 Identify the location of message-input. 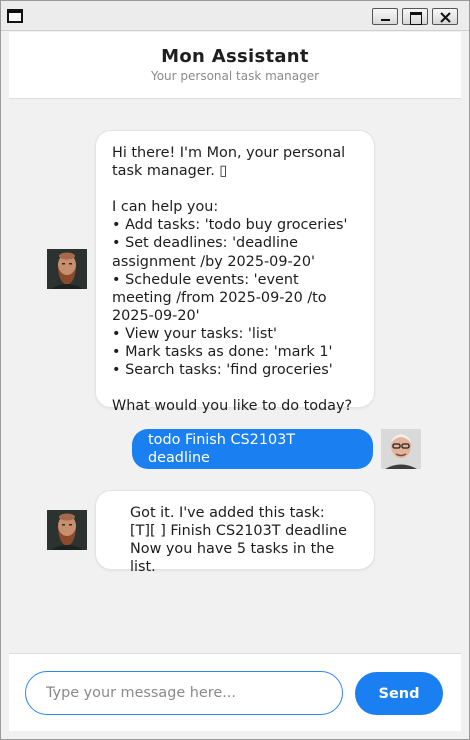
(184, 693).